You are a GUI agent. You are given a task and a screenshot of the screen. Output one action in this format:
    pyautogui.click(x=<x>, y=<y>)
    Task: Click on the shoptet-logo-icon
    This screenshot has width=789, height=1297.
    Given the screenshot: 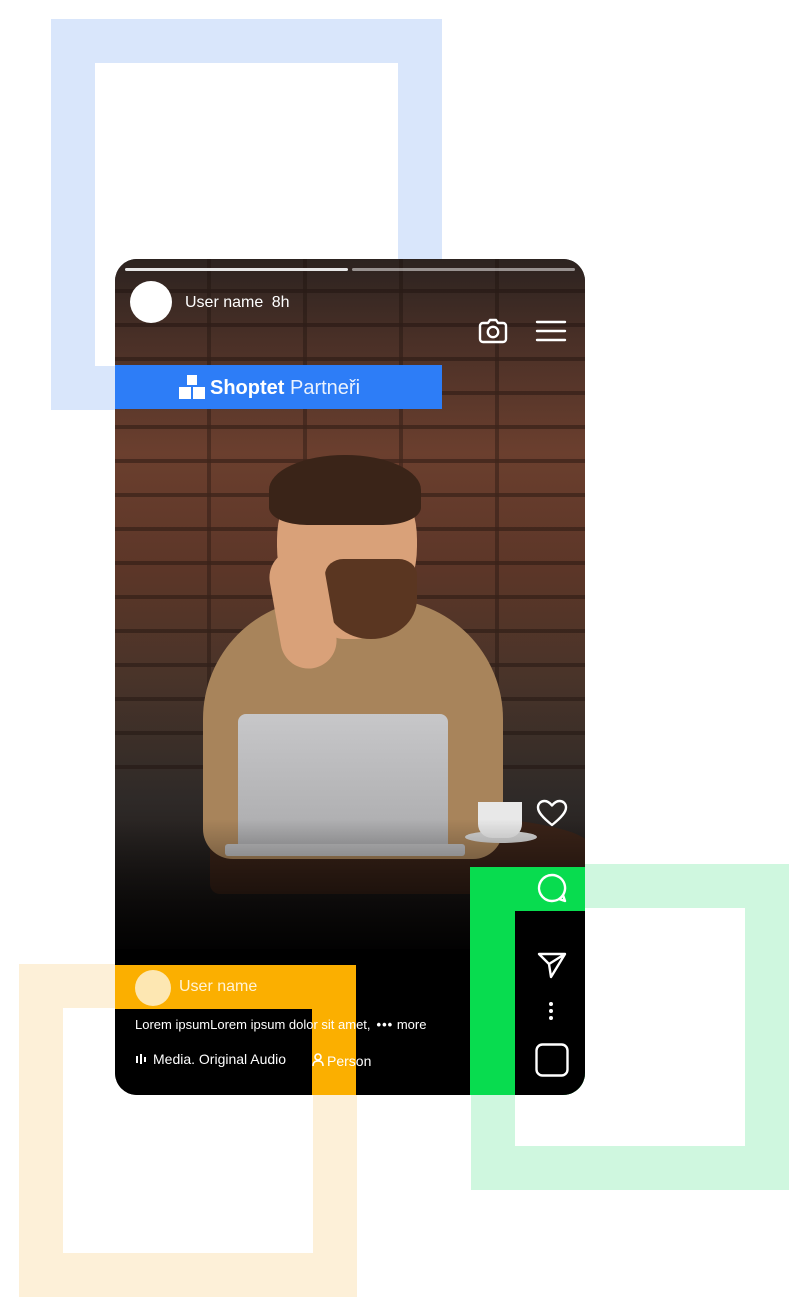 What is the action you would take?
    pyautogui.click(x=192, y=389)
    